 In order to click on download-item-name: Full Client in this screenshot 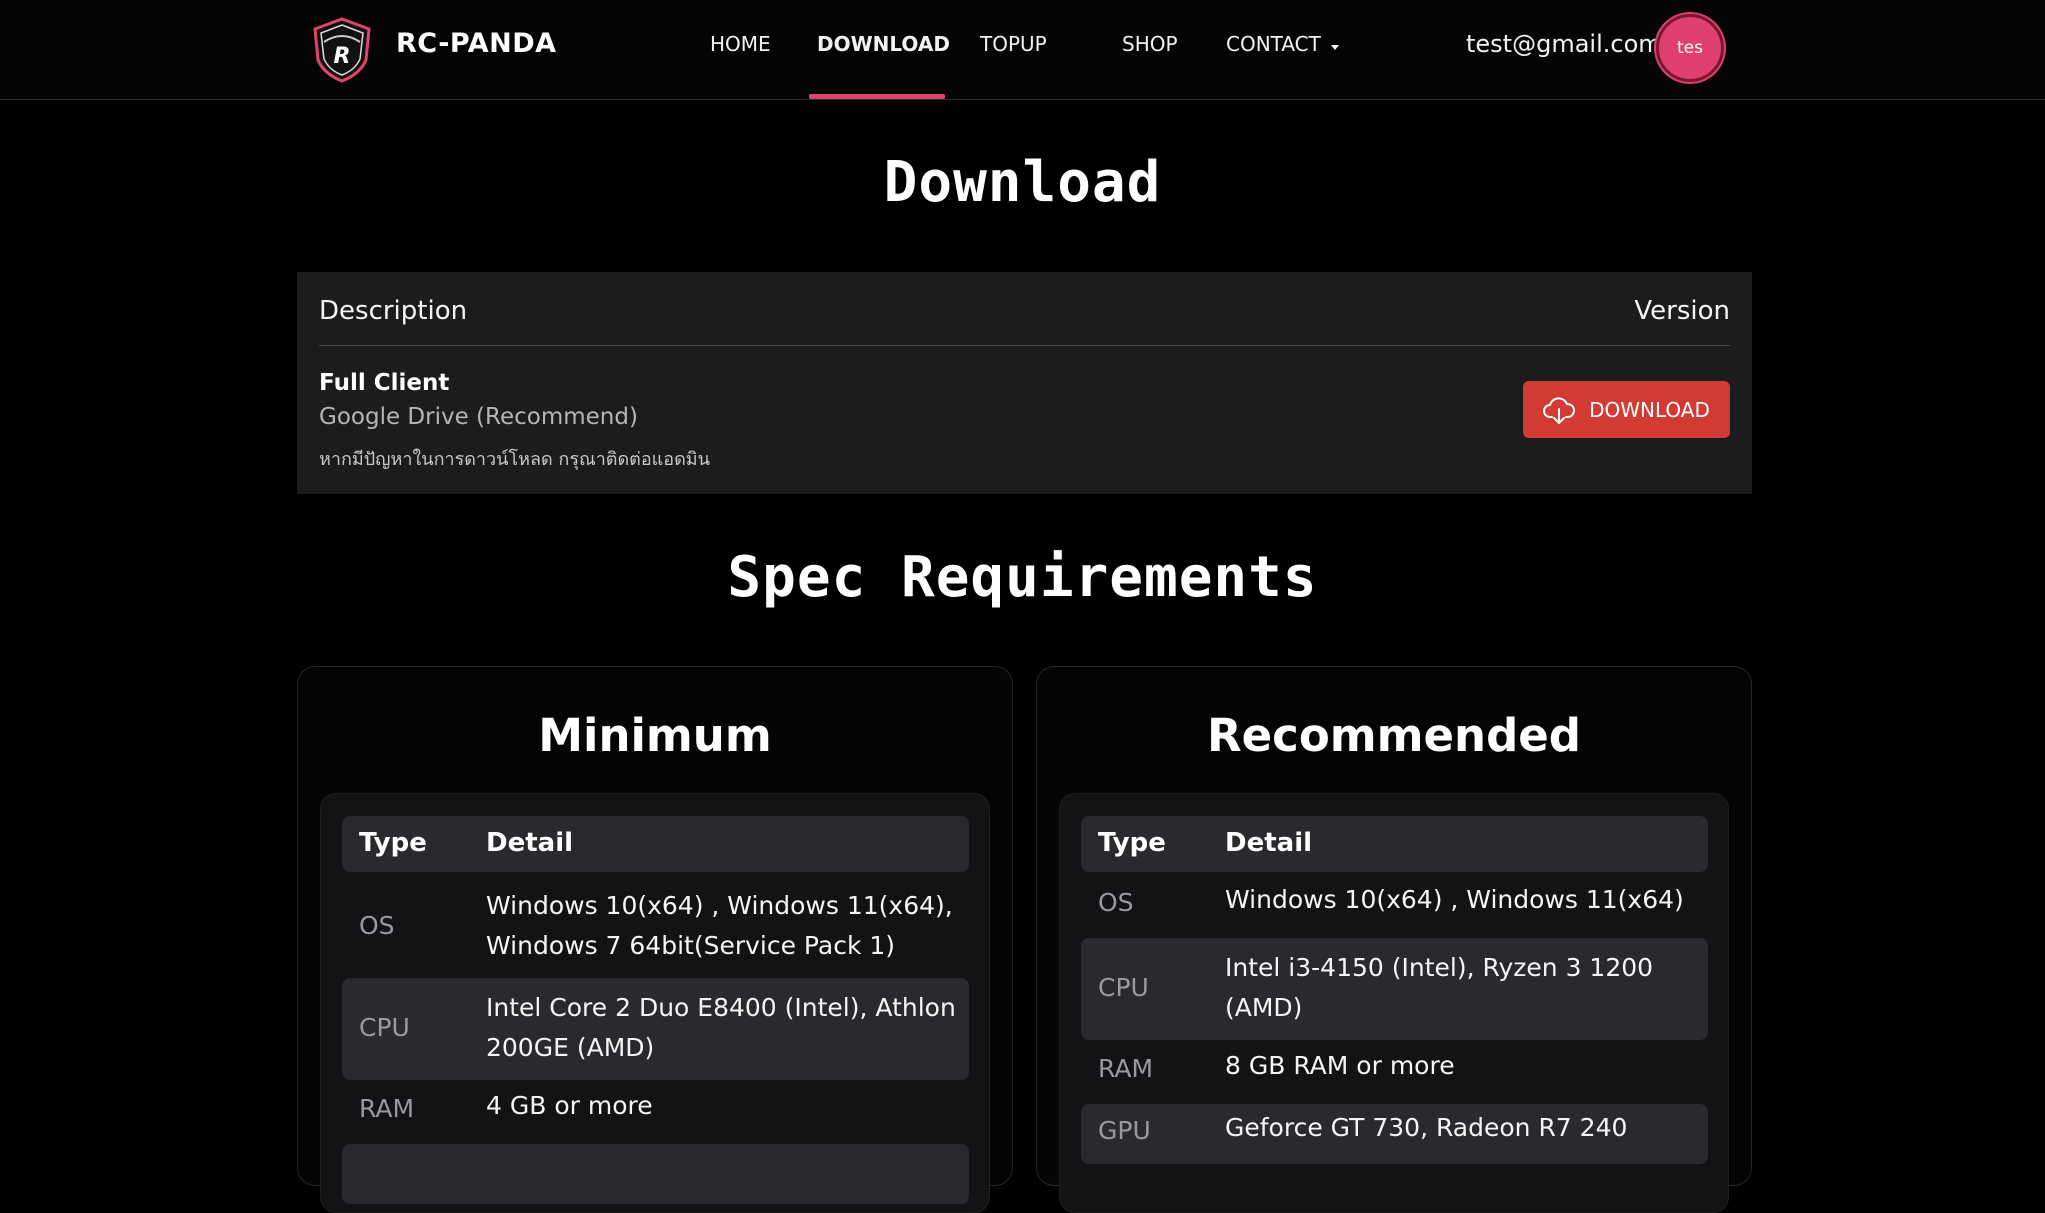, I will do `click(384, 383)`.